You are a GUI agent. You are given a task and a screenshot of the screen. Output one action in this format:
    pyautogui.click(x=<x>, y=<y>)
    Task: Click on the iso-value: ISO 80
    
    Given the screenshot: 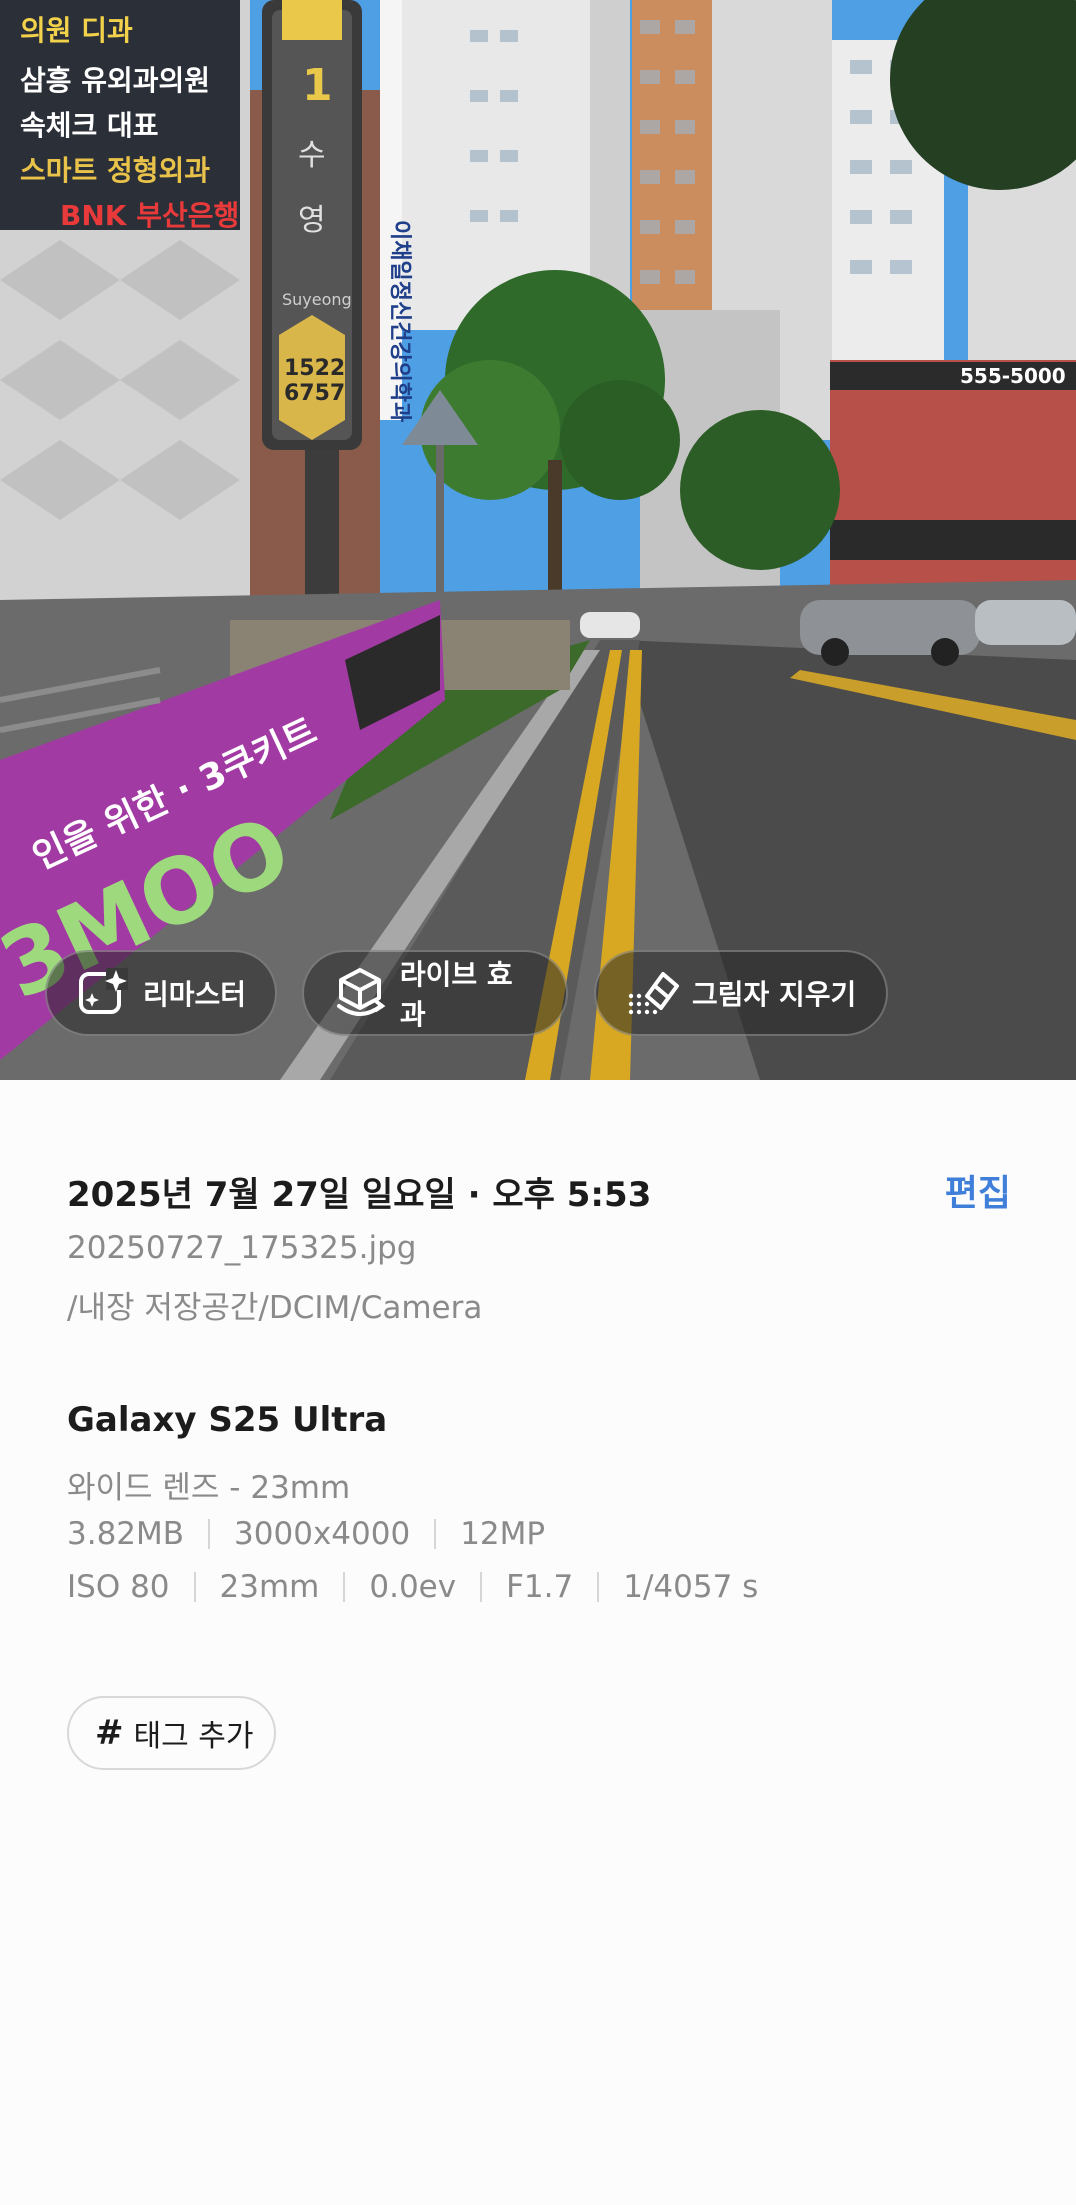 What is the action you would take?
    pyautogui.click(x=118, y=1587)
    